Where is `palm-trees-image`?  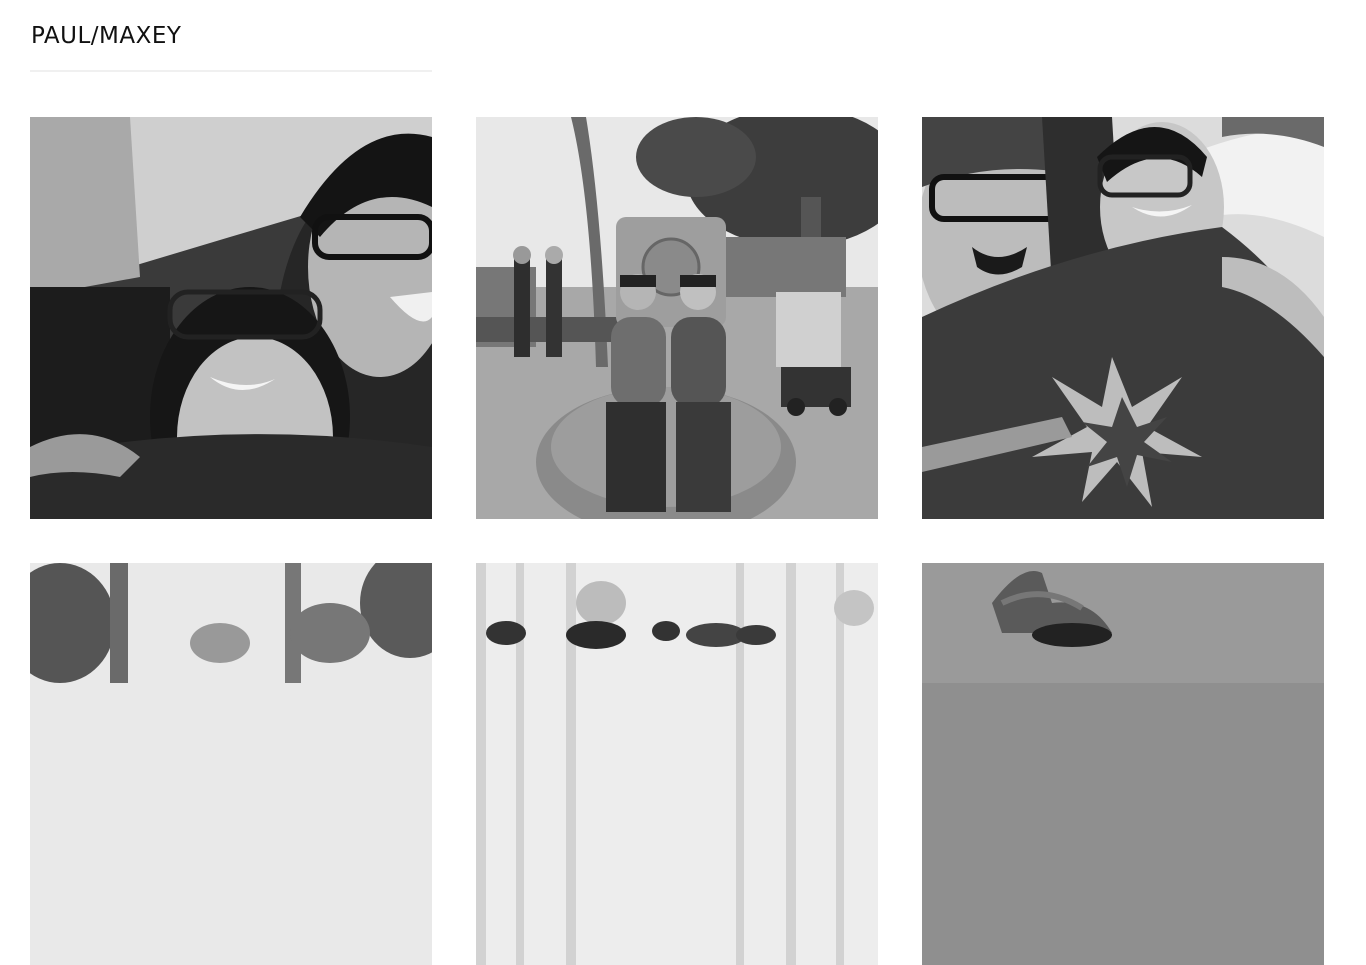 palm-trees-image is located at coordinates (231, 764).